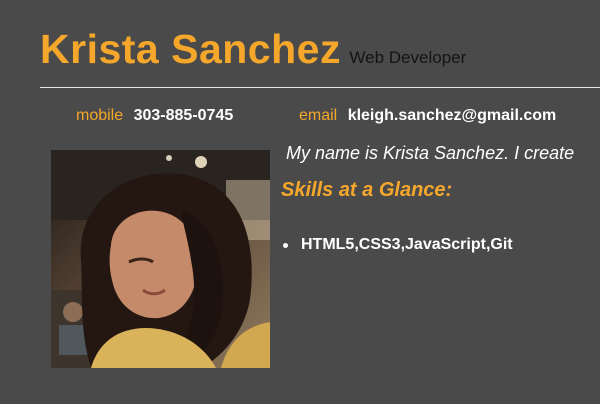 This screenshot has width=600, height=404. What do you see at coordinates (367, 190) in the screenshot?
I see `skills-heading: Skills at a Glance:` at bounding box center [367, 190].